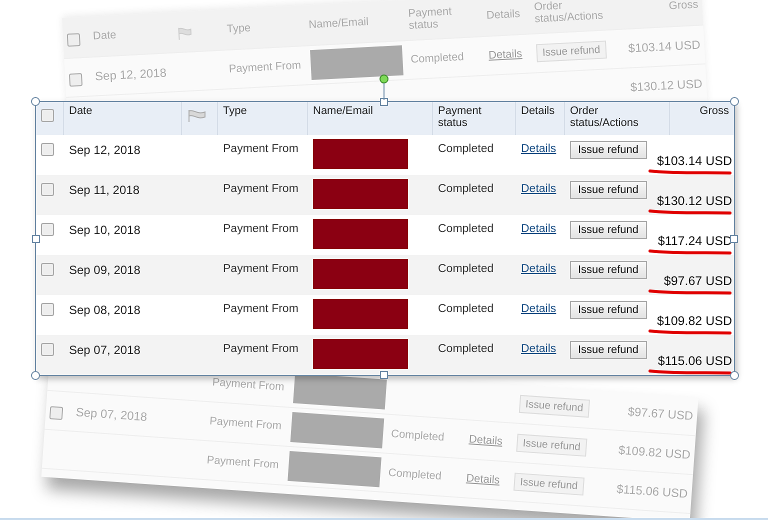 This screenshot has height=520, width=768. Describe the element at coordinates (104, 230) in the screenshot. I see `date-cell: Sep 10, 2018` at that location.